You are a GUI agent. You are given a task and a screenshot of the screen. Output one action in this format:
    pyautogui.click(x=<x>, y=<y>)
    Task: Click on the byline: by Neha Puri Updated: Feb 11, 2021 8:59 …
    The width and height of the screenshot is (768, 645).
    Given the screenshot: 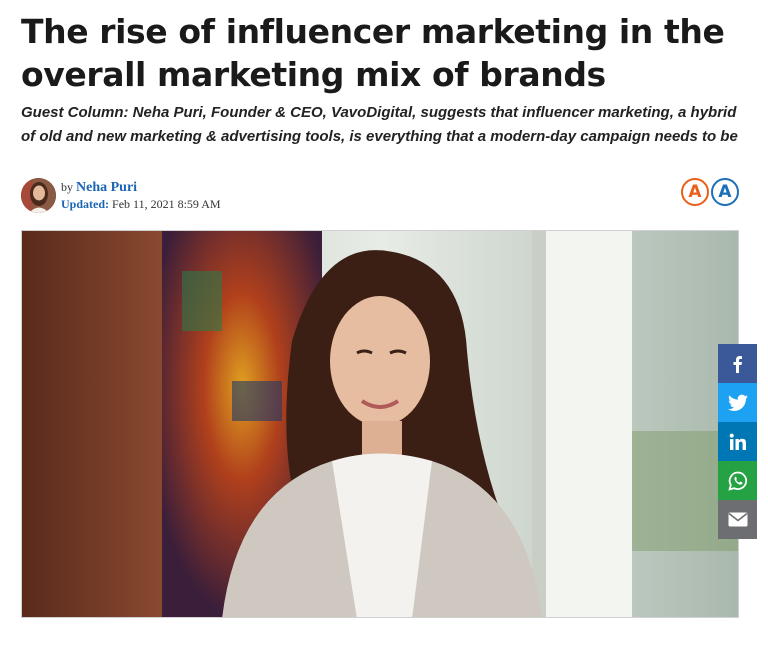 What is the action you would take?
    pyautogui.click(x=221, y=196)
    